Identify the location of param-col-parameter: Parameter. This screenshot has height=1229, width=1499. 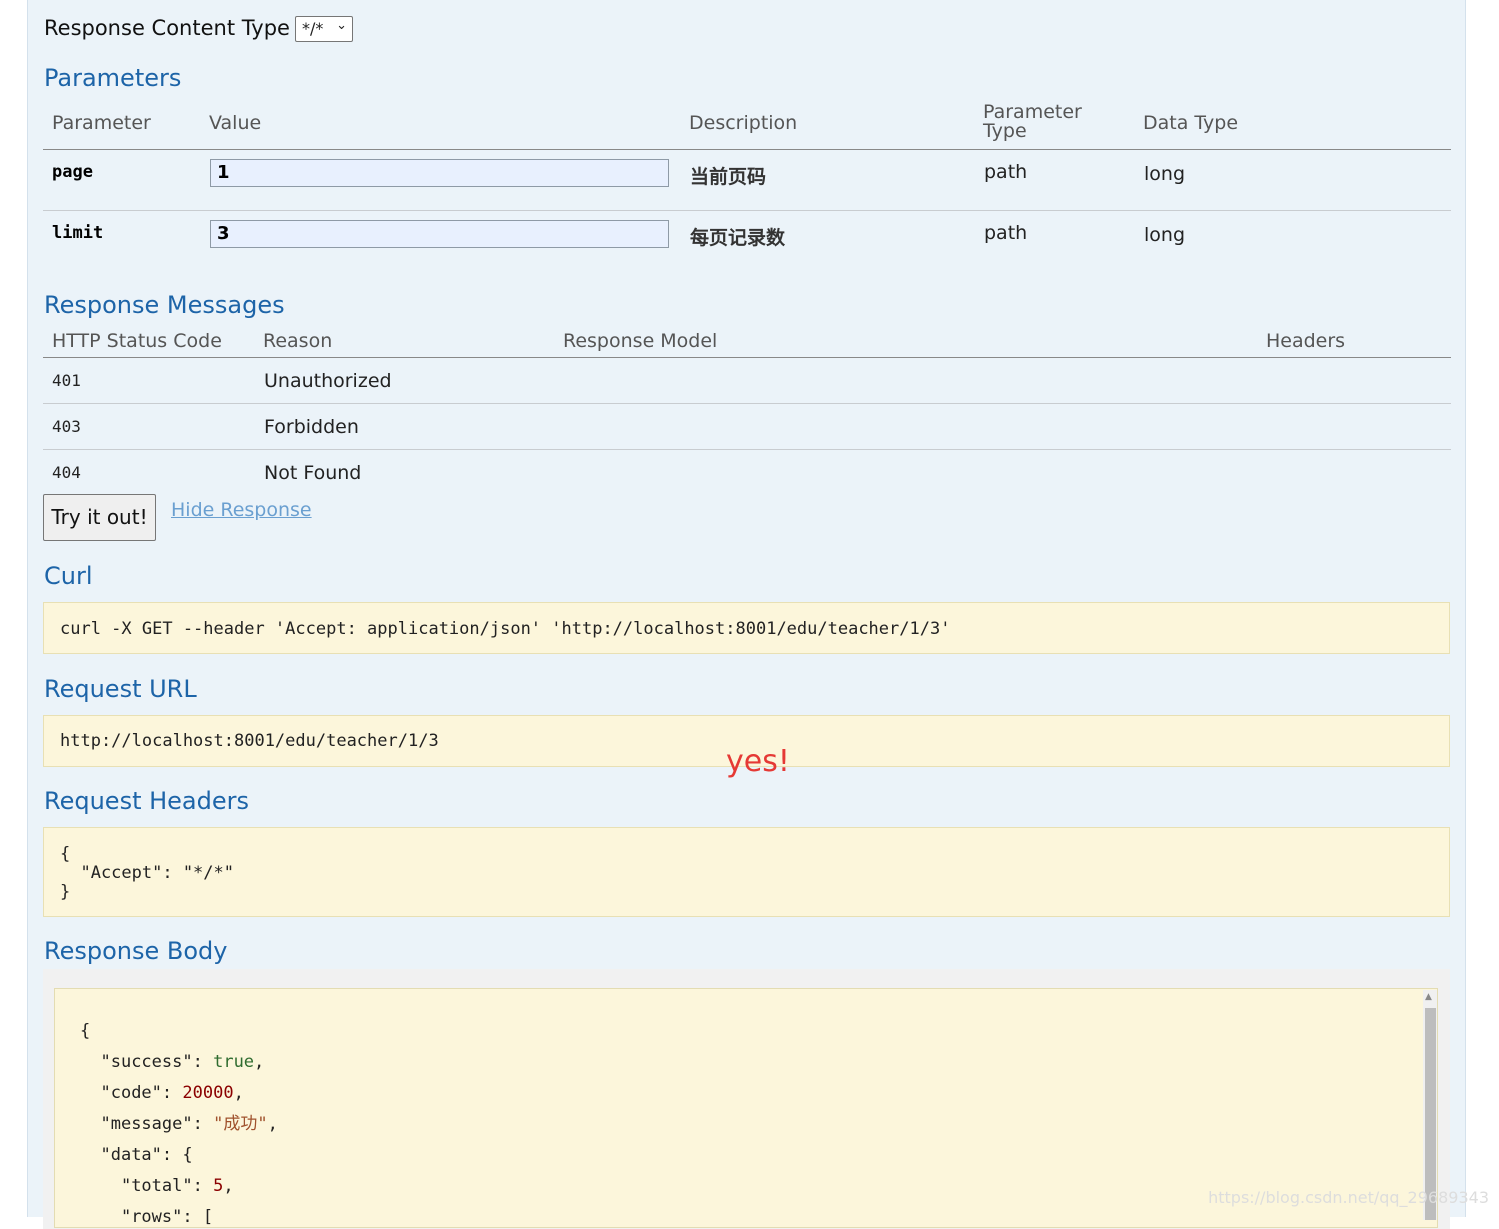
(101, 123).